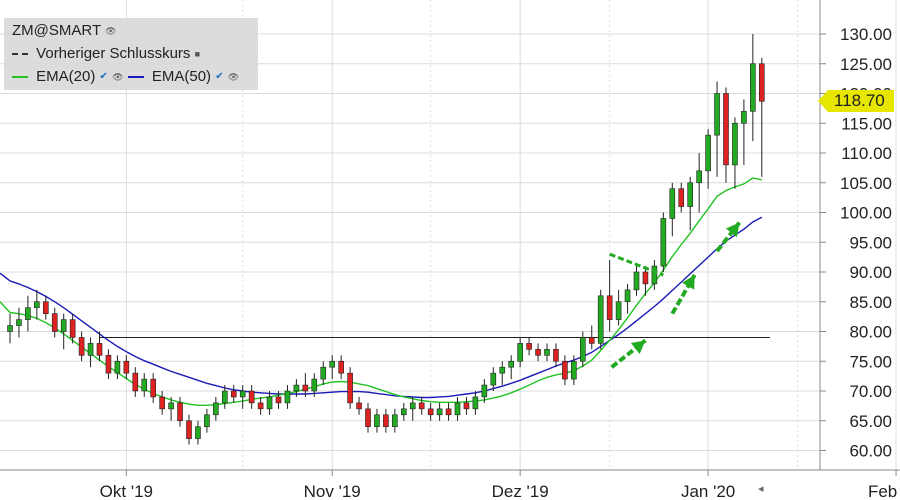 The image size is (900, 500). What do you see at coordinates (56, 30) in the screenshot?
I see `legend-symbol: ZM@SMART` at bounding box center [56, 30].